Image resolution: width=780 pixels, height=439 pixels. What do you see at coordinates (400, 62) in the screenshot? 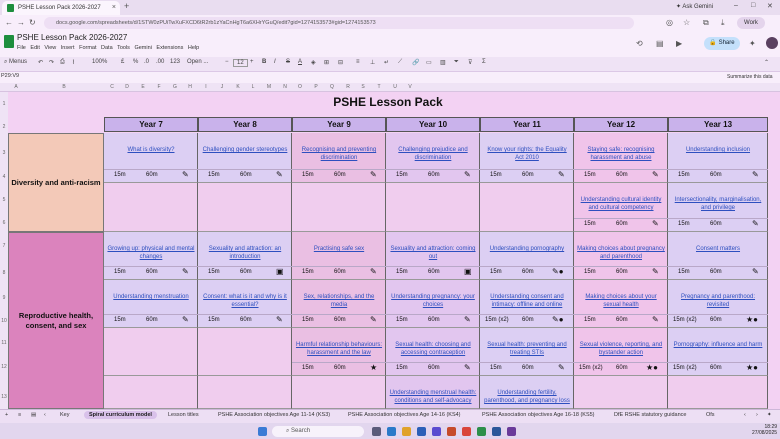
I see `rotate-icon: ⟋` at bounding box center [400, 62].